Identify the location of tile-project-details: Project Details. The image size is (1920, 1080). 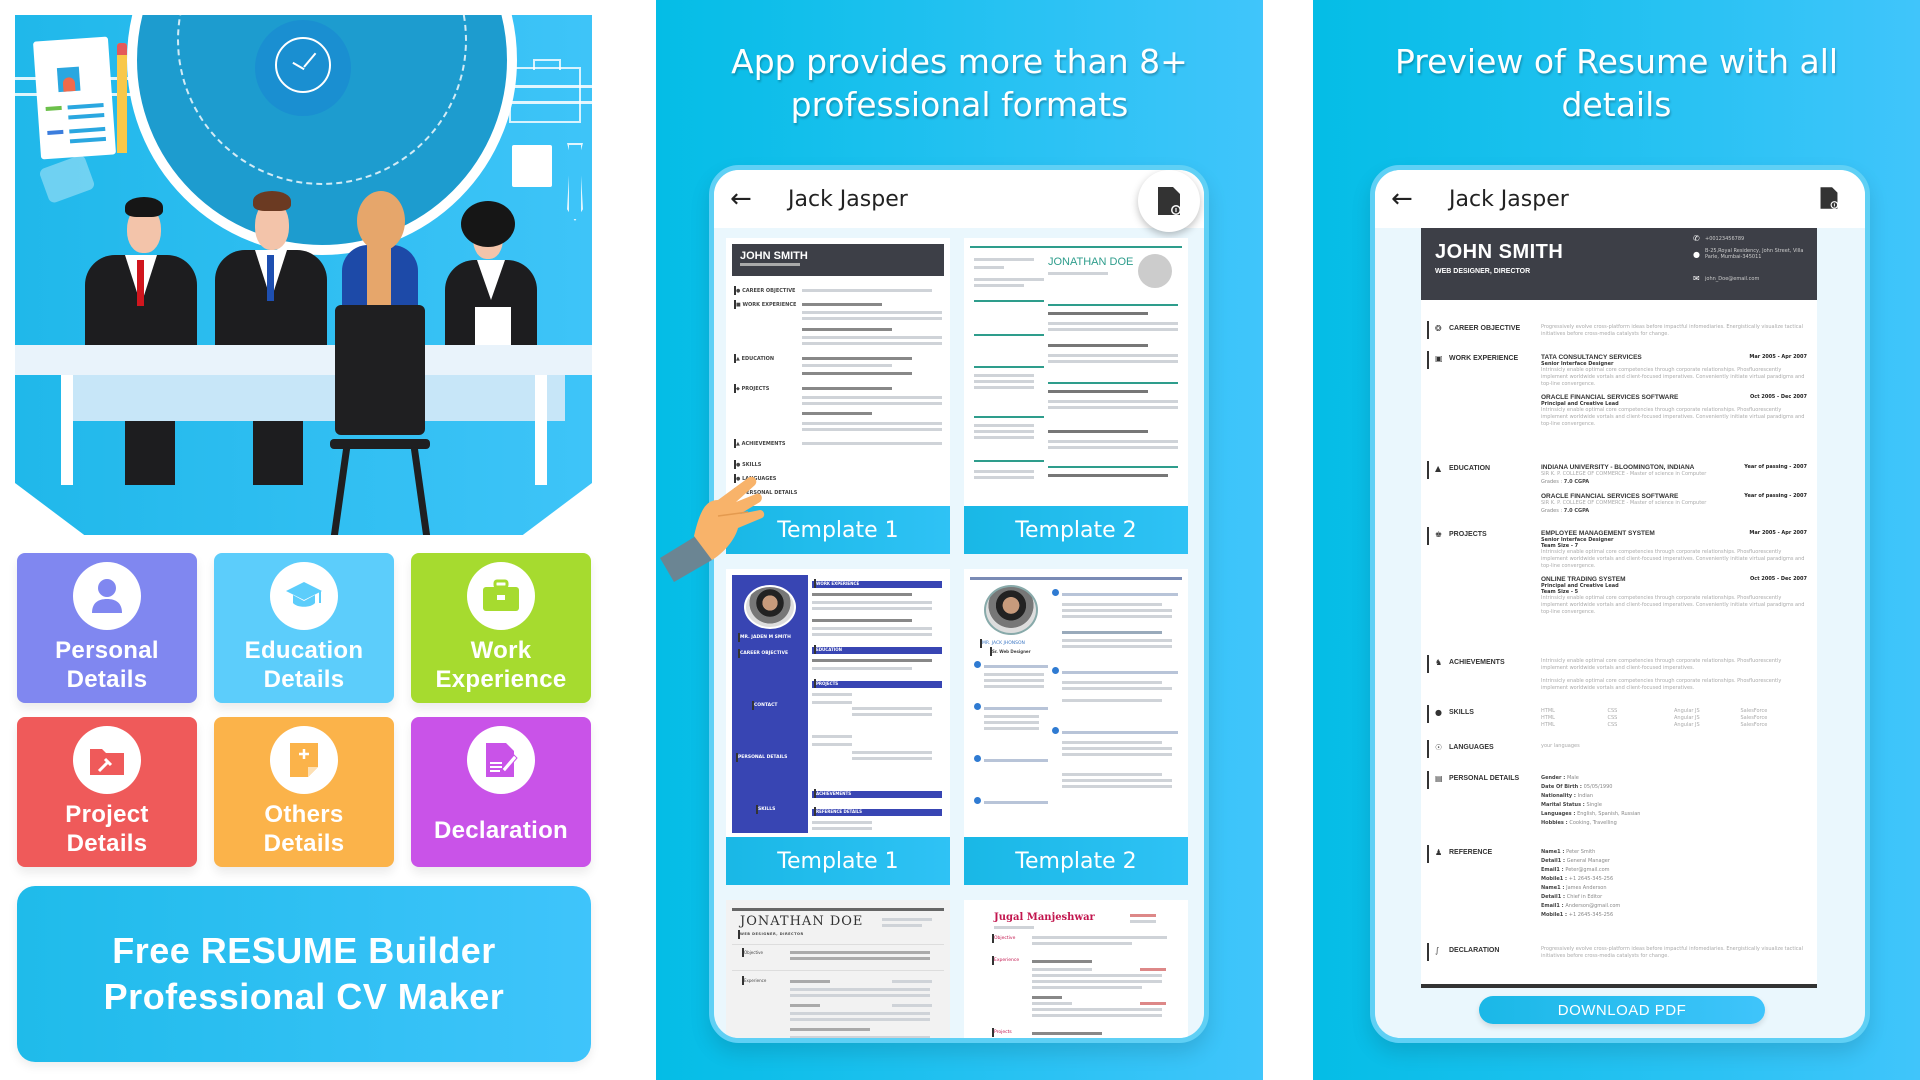
(107, 792).